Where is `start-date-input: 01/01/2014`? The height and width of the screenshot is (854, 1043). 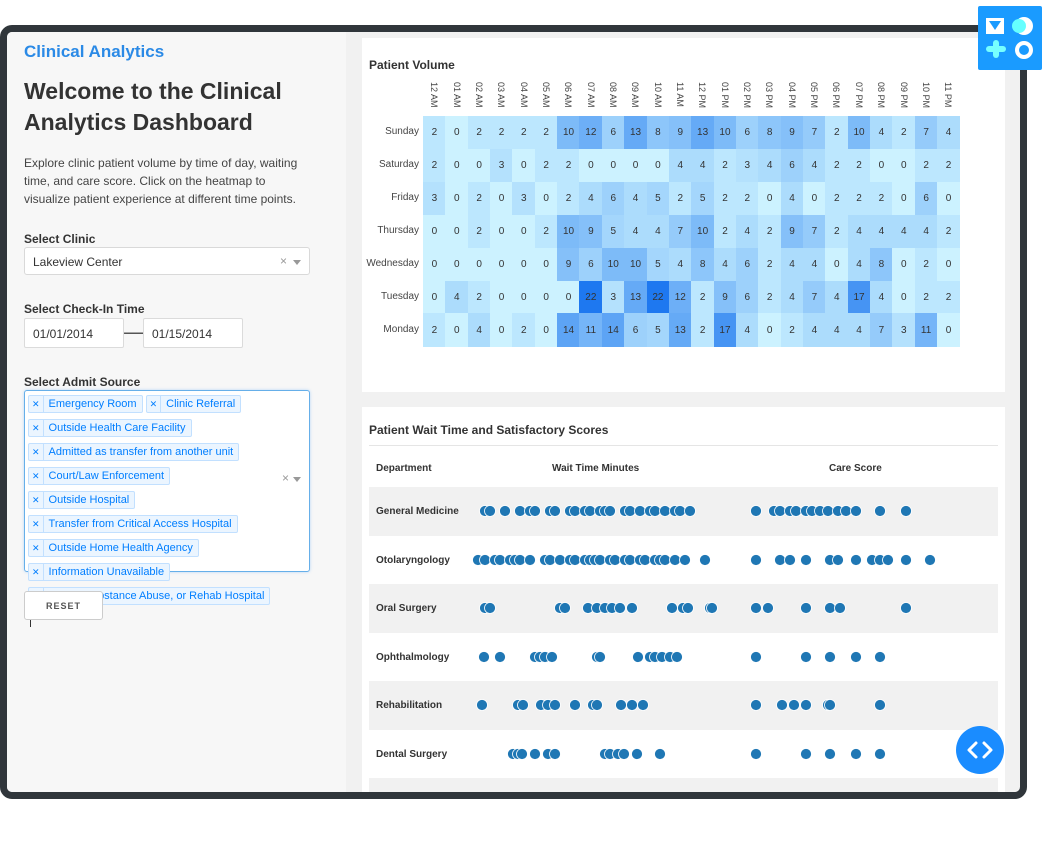 start-date-input: 01/01/2014 is located at coordinates (74, 333).